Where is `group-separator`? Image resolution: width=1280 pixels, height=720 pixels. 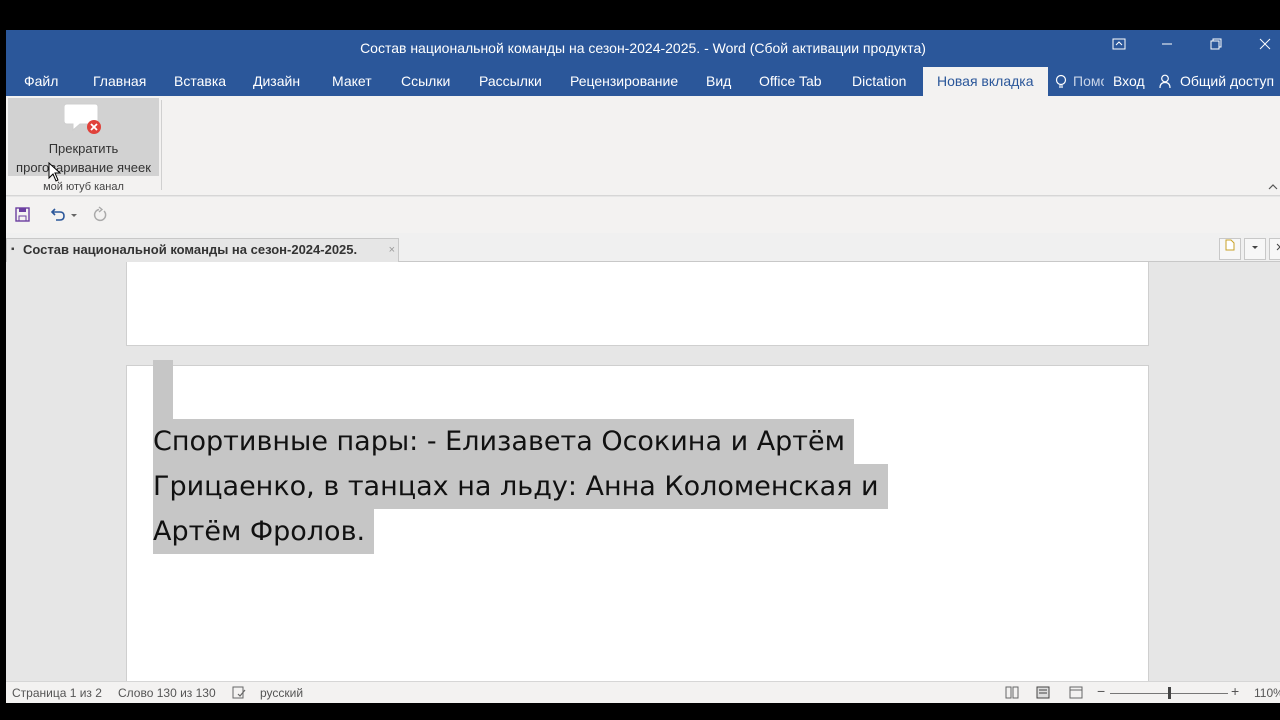
group-separator is located at coordinates (161, 145).